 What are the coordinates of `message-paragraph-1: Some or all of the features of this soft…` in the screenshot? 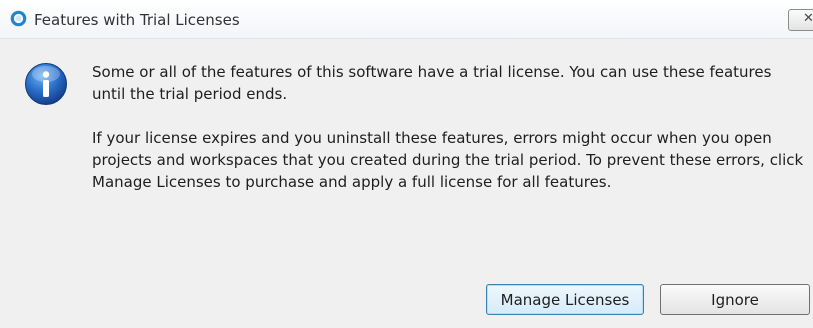 It's located at (432, 83).